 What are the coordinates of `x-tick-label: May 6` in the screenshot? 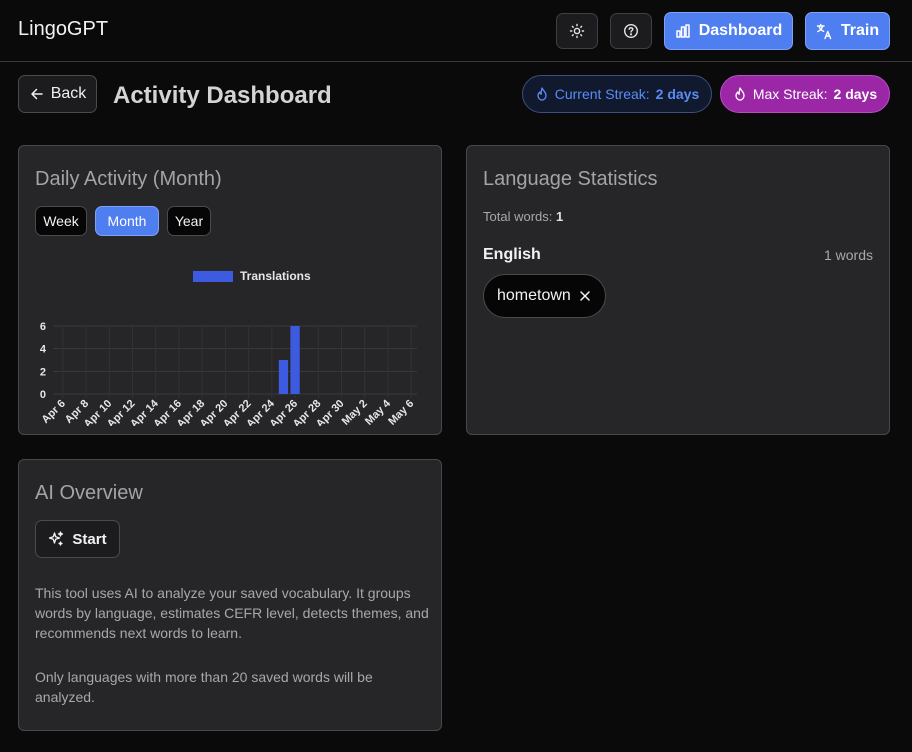 It's located at (401, 412).